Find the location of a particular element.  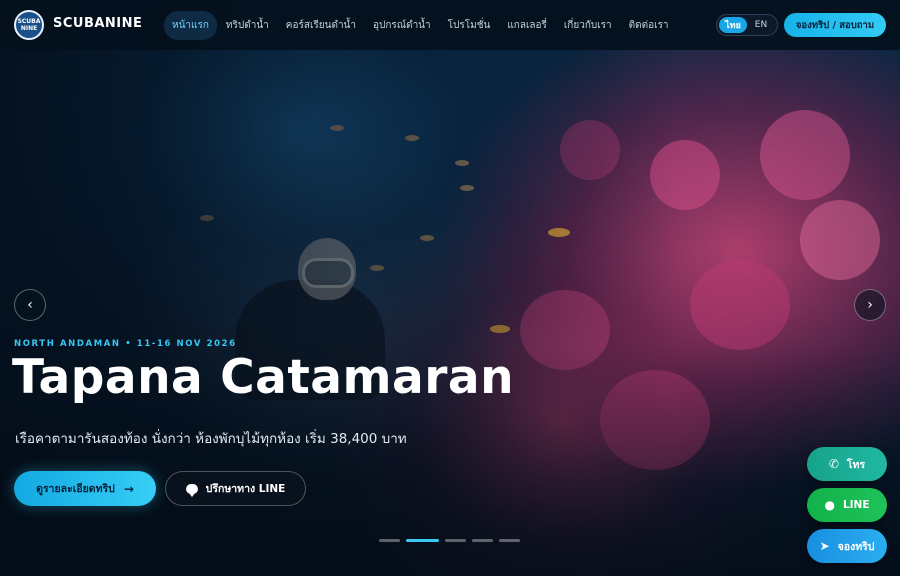

brand-name: SCUBANINE is located at coordinates (97, 23).